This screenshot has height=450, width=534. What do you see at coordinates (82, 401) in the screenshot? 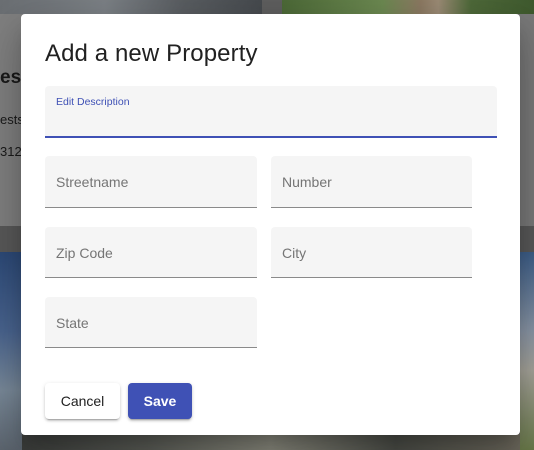
I see `cancel-button: Cancel` at bounding box center [82, 401].